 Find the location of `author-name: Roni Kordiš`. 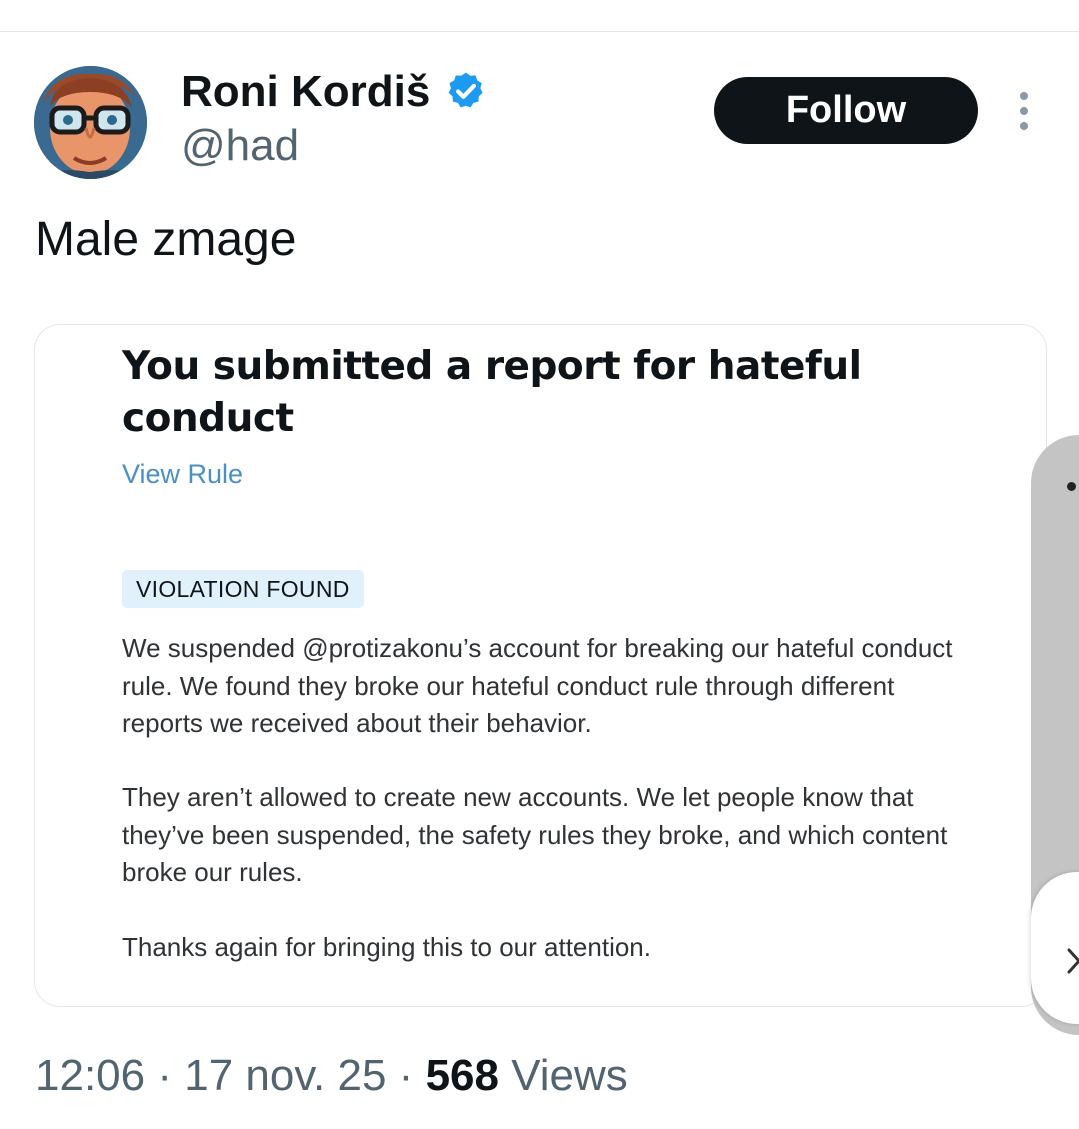

author-name: Roni Kordiš is located at coordinates (305, 92).